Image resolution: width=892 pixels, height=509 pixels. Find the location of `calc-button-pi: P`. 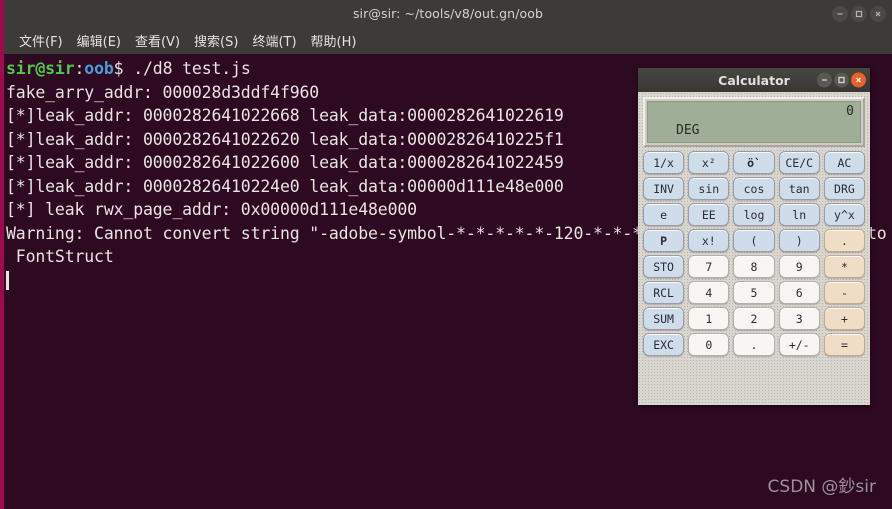

calc-button-pi: P is located at coordinates (664, 240).